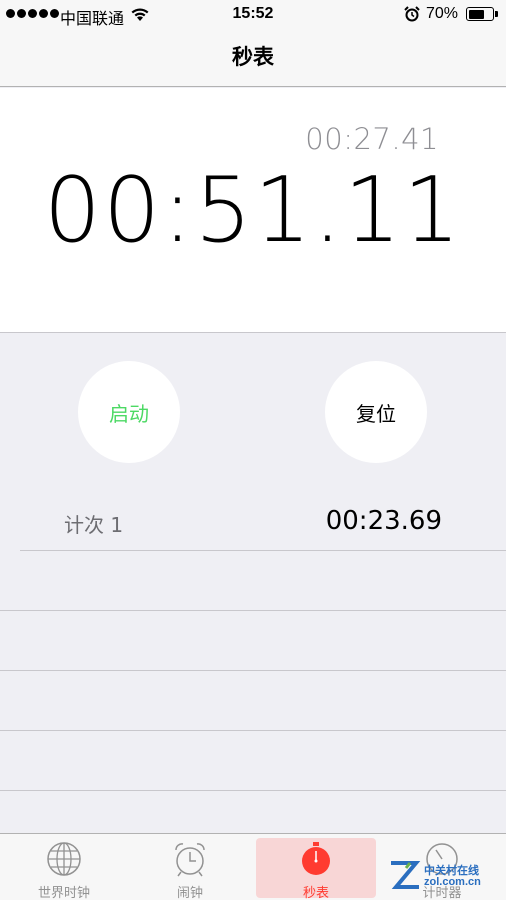  I want to click on tab-alarm: 闹钟, so click(190, 867).